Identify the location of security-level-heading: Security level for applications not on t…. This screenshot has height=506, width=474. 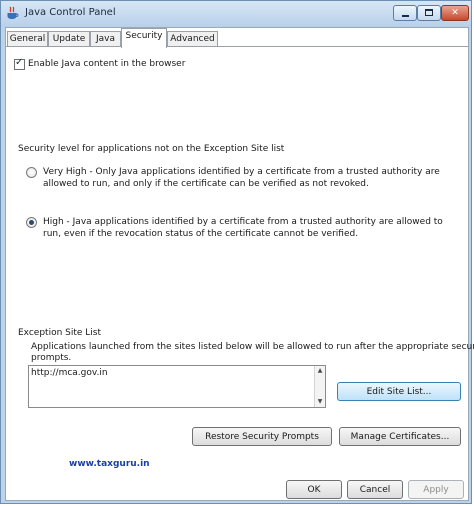
(151, 149).